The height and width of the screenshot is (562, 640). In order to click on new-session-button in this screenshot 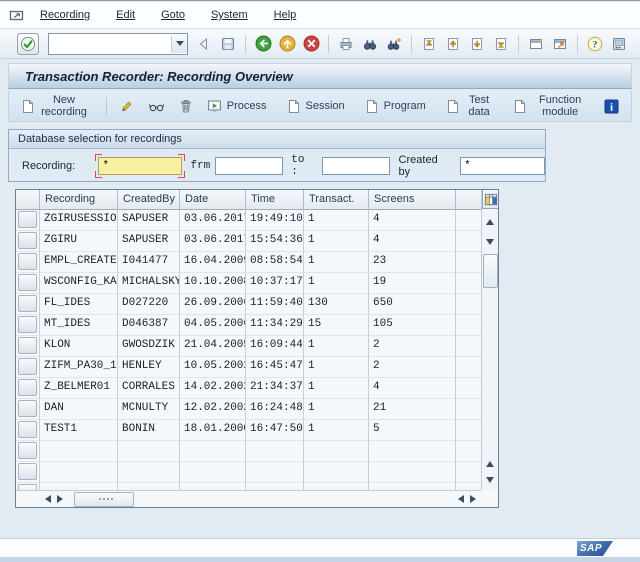, I will do `click(536, 44)`.